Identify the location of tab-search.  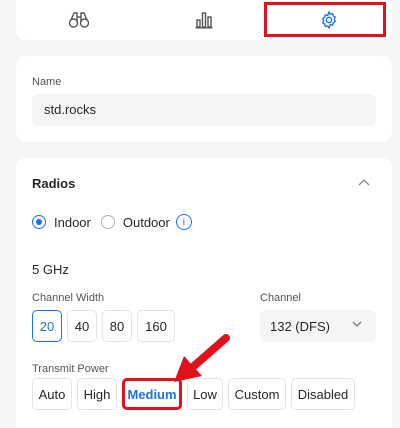
(78, 20).